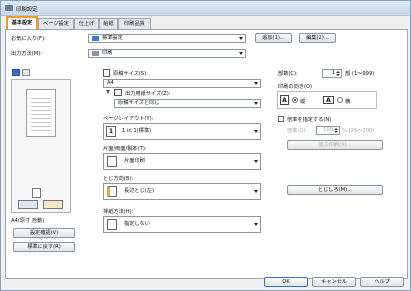 This screenshot has width=411, height=291. Describe the element at coordinates (128, 119) in the screenshot. I see `page-layout-label: ページレイアウト(Y):` at that location.